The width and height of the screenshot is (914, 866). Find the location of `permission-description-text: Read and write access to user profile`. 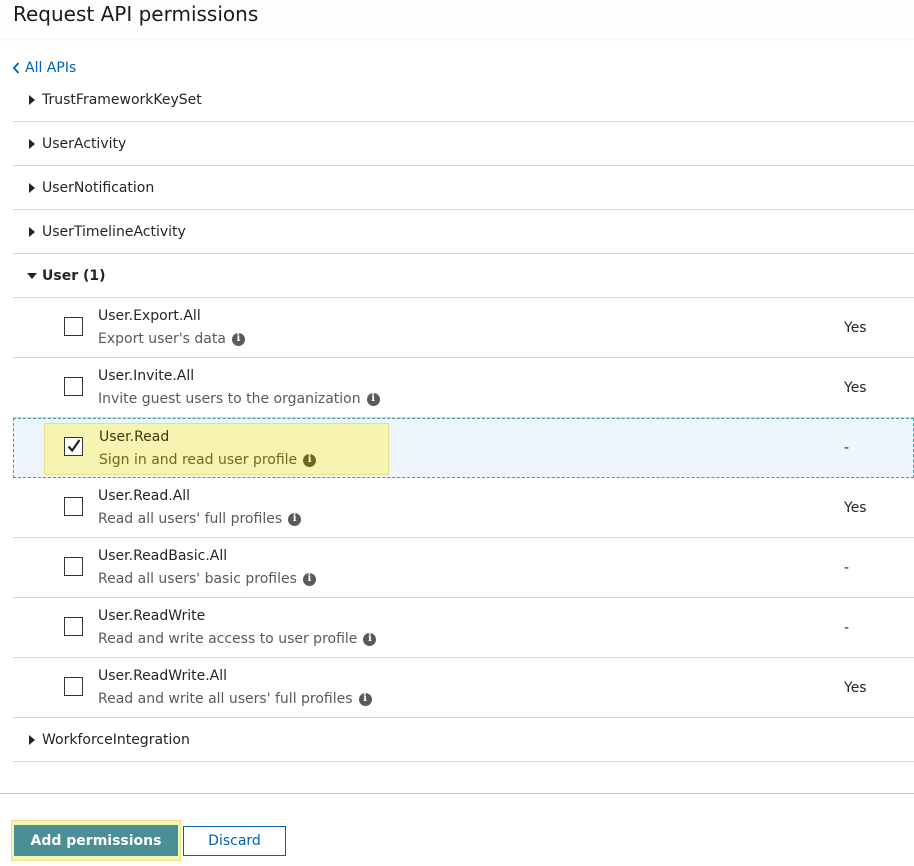

permission-description-text: Read and write access to user profile is located at coordinates (228, 639).